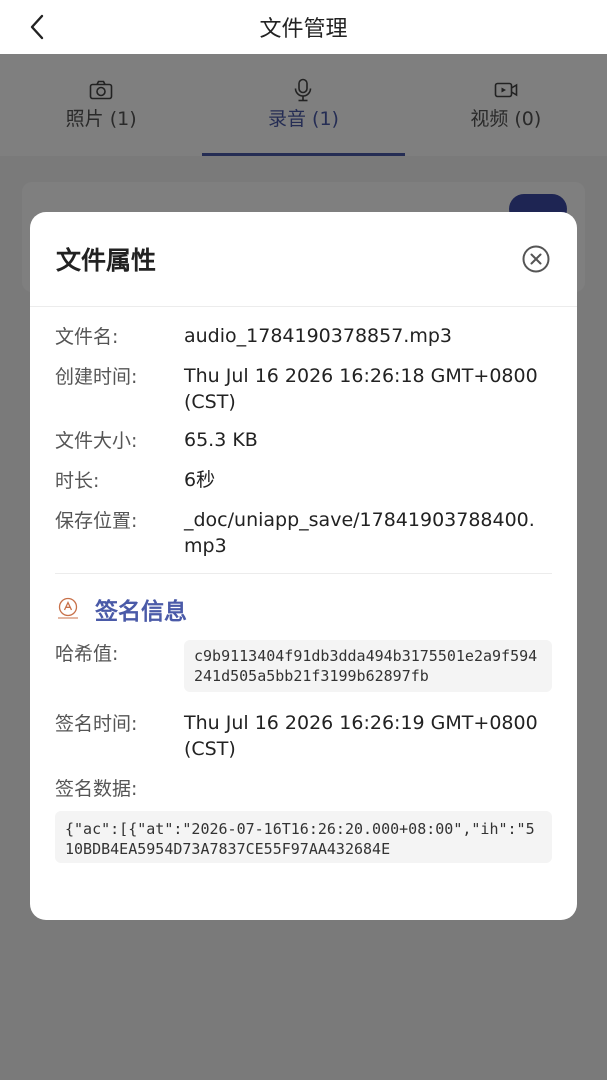  I want to click on field-label: 保存位置:, so click(96, 521).